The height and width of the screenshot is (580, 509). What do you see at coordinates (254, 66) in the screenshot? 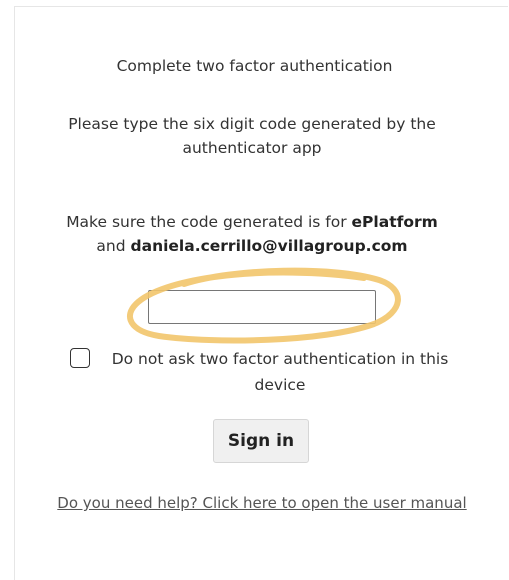
I see `dialog-title: Complete two factor authentication` at bounding box center [254, 66].